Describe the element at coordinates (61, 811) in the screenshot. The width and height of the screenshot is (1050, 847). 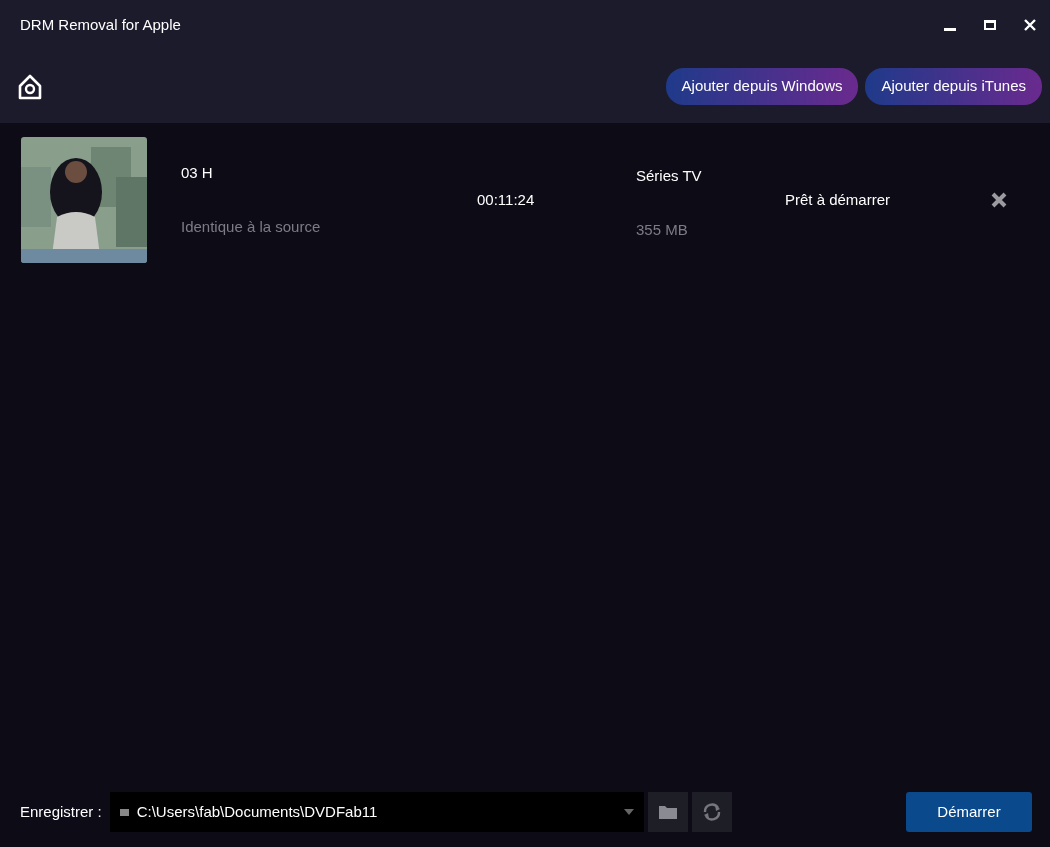
I see `save-label: Enregistrer :` at that location.